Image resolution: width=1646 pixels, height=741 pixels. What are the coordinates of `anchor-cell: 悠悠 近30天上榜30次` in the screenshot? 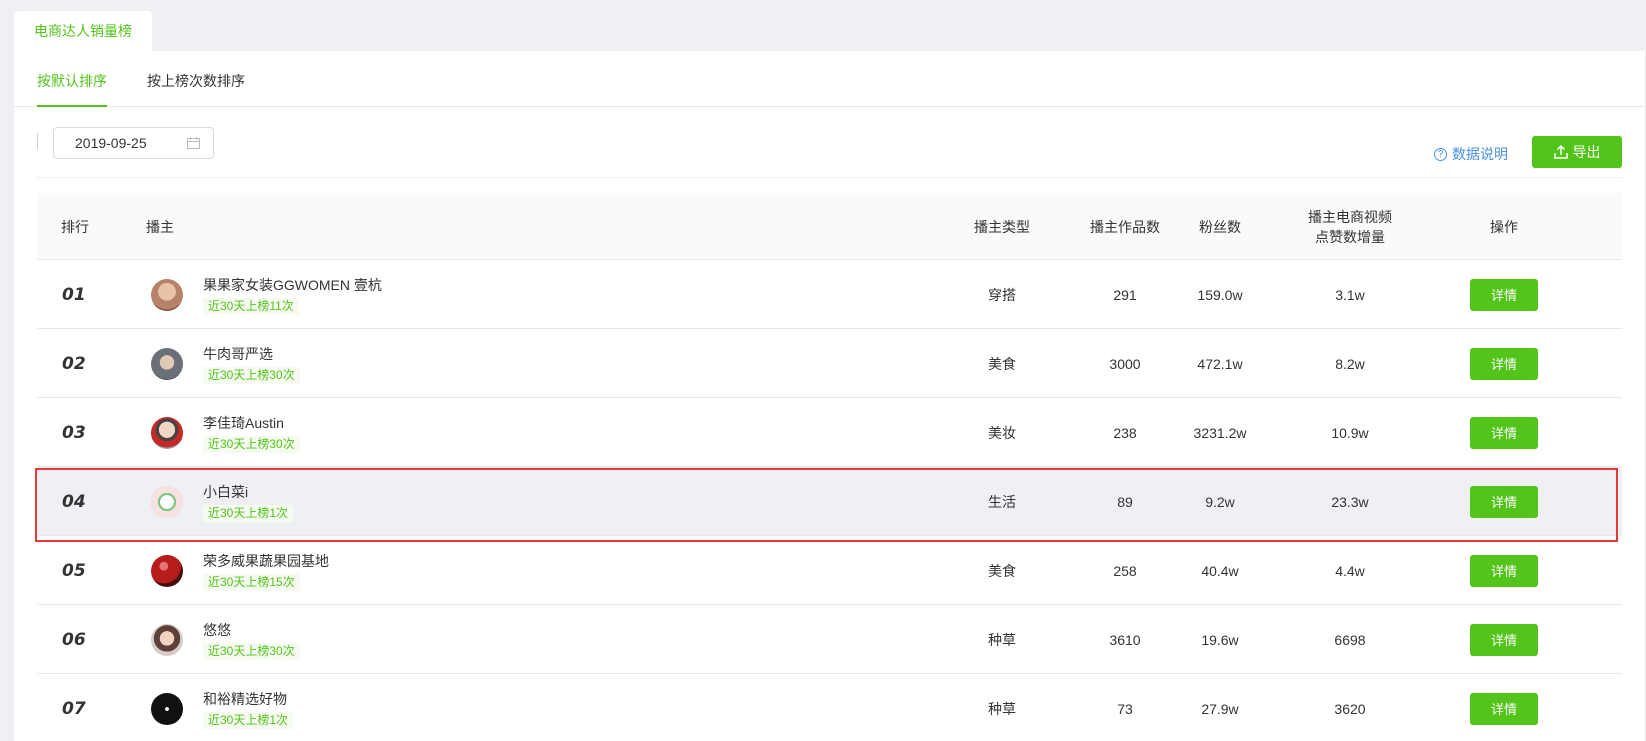 It's located at (451, 639).